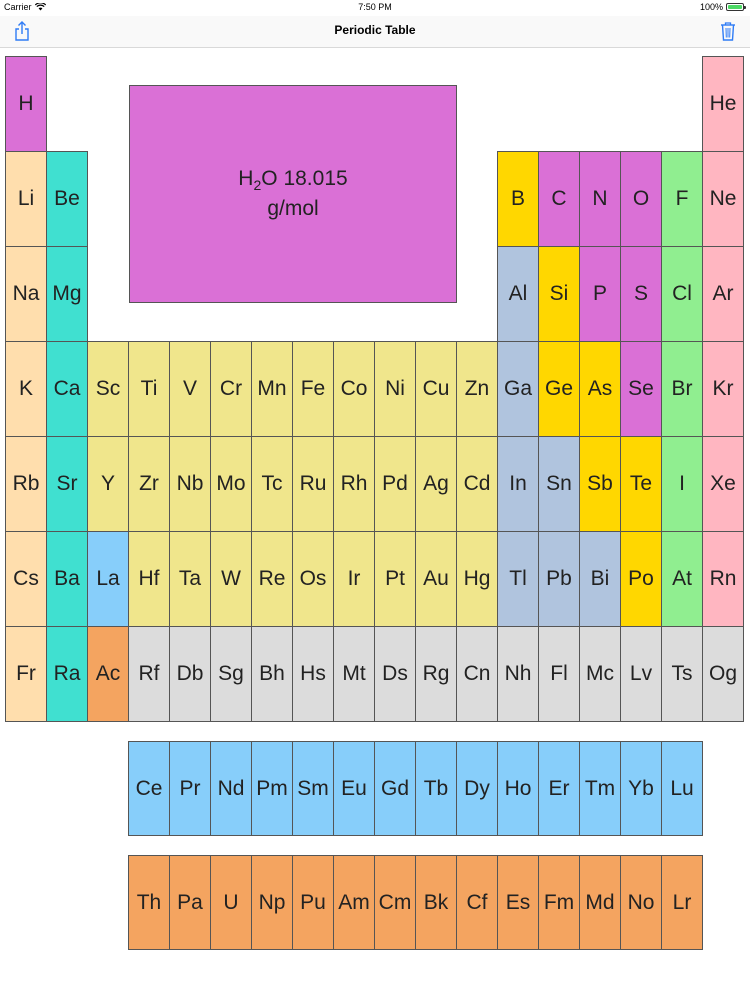  Describe the element at coordinates (313, 579) in the screenshot. I see `element-os: Os` at that location.